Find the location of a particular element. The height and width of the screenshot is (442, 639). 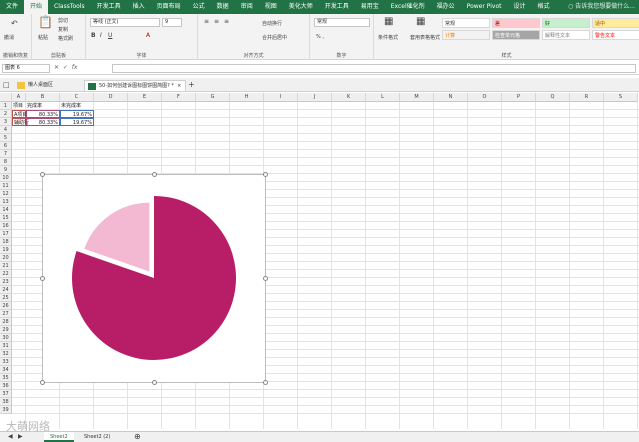

column-header-F: F is located at coordinates (179, 97).